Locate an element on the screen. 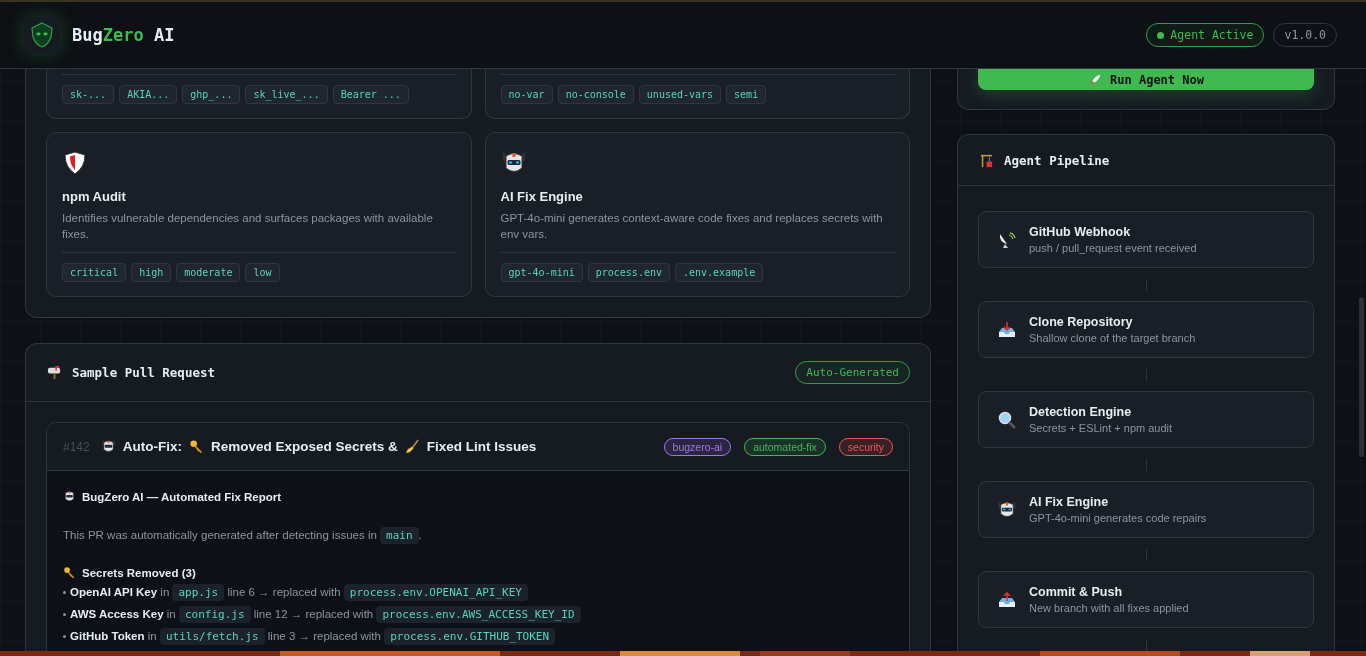 This screenshot has height=656, width=1366. panel-title: Agent Pipeline is located at coordinates (1057, 160).